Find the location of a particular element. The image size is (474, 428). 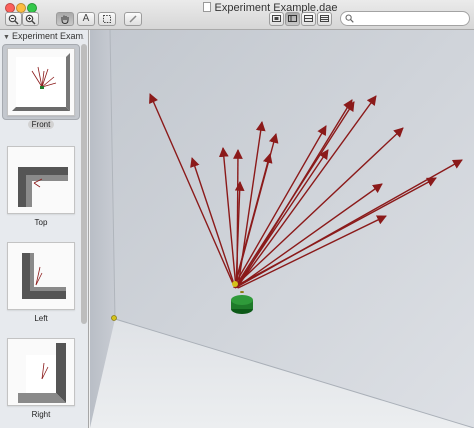

search-field is located at coordinates (405, 18).